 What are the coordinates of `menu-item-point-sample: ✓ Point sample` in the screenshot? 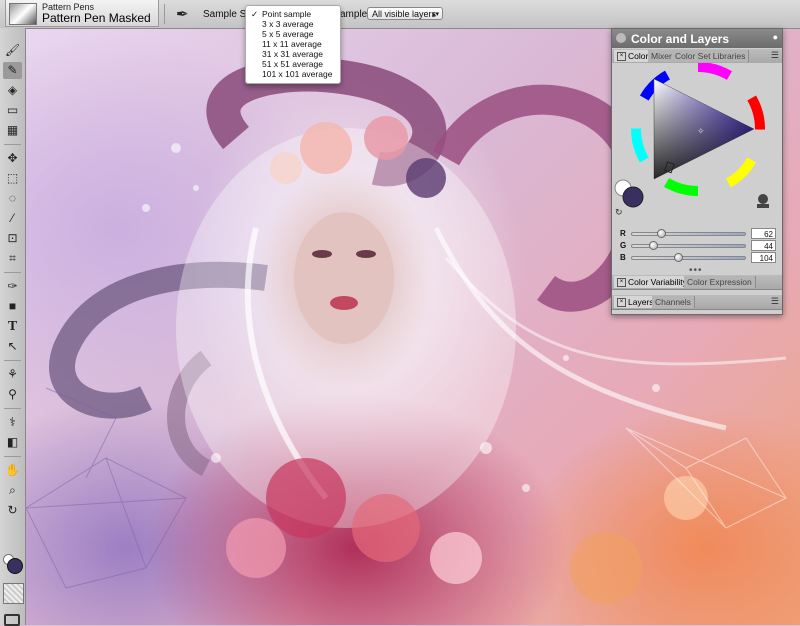 It's located at (293, 14).